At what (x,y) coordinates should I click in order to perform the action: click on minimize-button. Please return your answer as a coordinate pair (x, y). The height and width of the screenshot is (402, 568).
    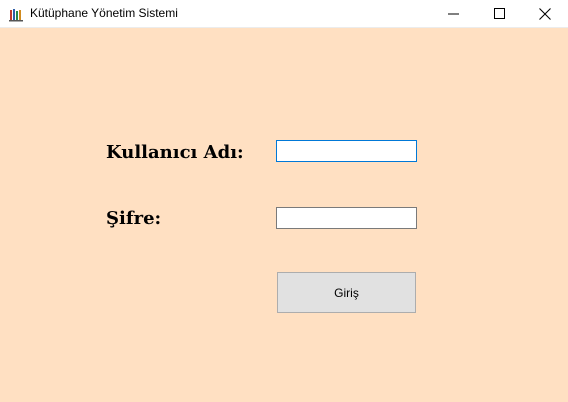
    Looking at the image, I should click on (454, 14).